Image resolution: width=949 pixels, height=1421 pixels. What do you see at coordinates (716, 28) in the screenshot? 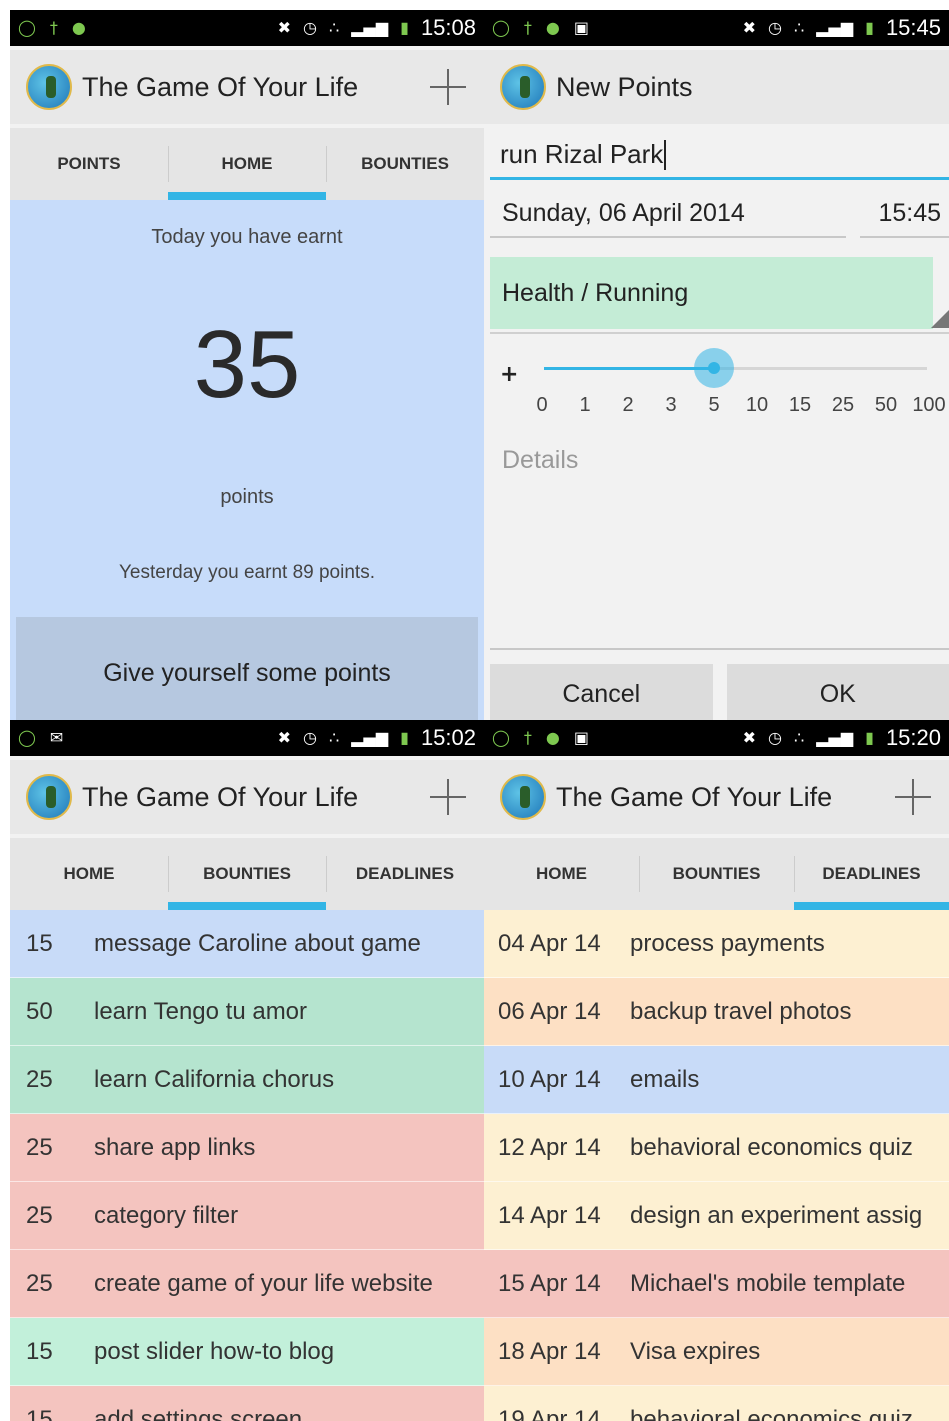
I see `status-bar: ◯ † ● ▣ ✖ ◷ ∴ ▂▄▆ ▮ 15:45` at bounding box center [716, 28].